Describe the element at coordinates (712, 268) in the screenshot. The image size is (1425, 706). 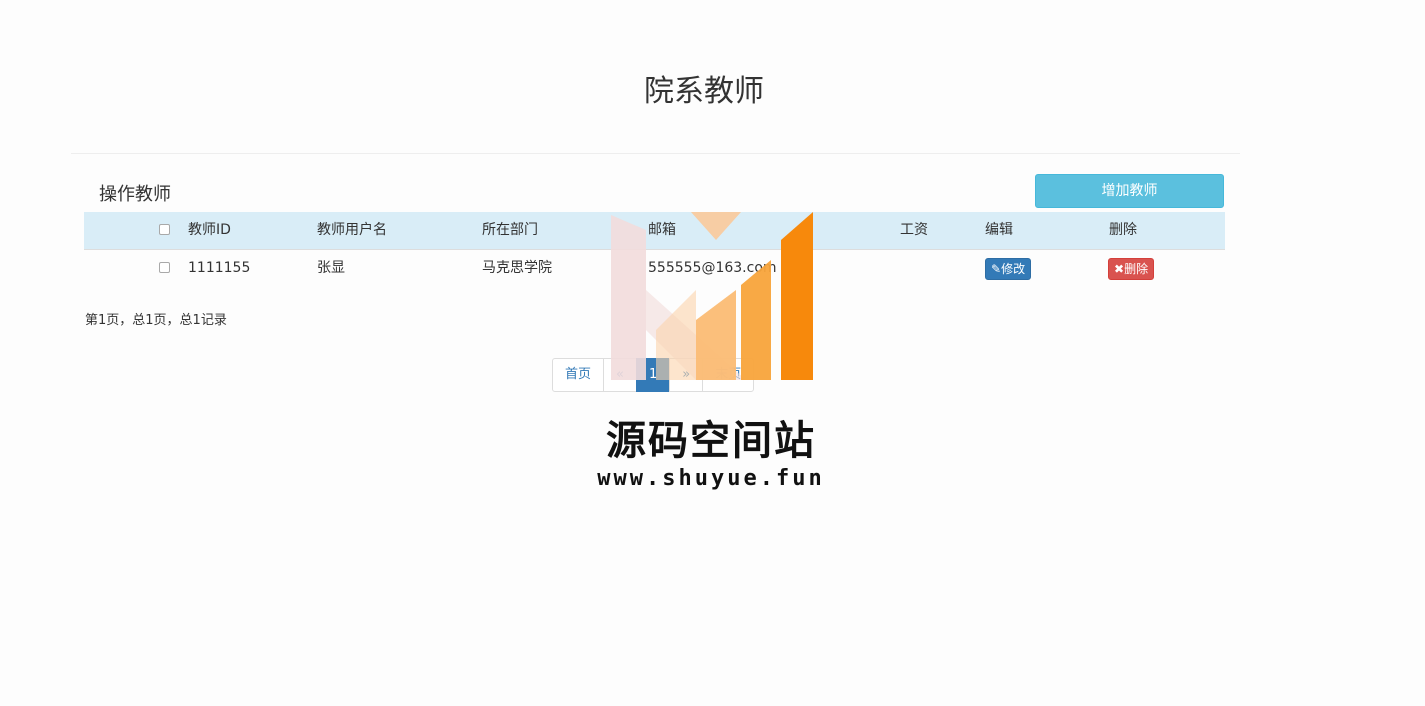
I see `cell-email: 555555@163.com` at that location.